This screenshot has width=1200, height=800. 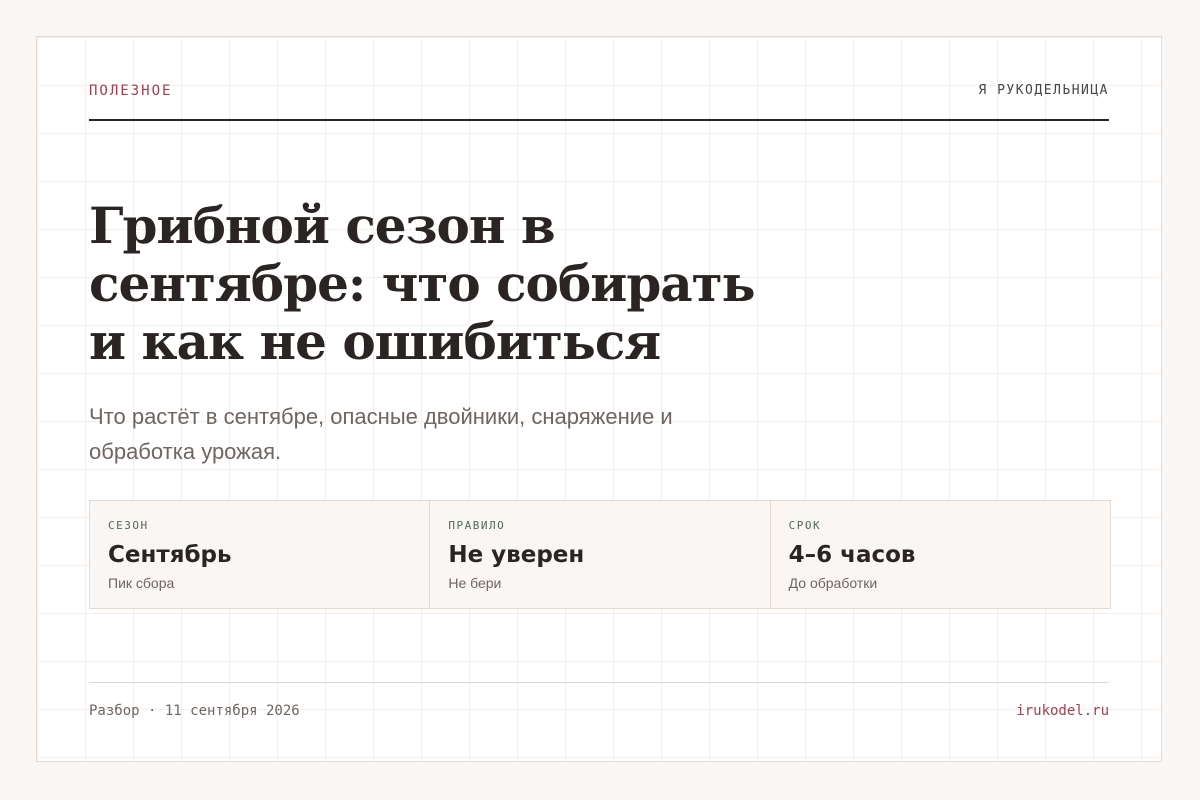 I want to click on fact-season: СЕЗОН Сентябрь Пик сбора, so click(x=260, y=554).